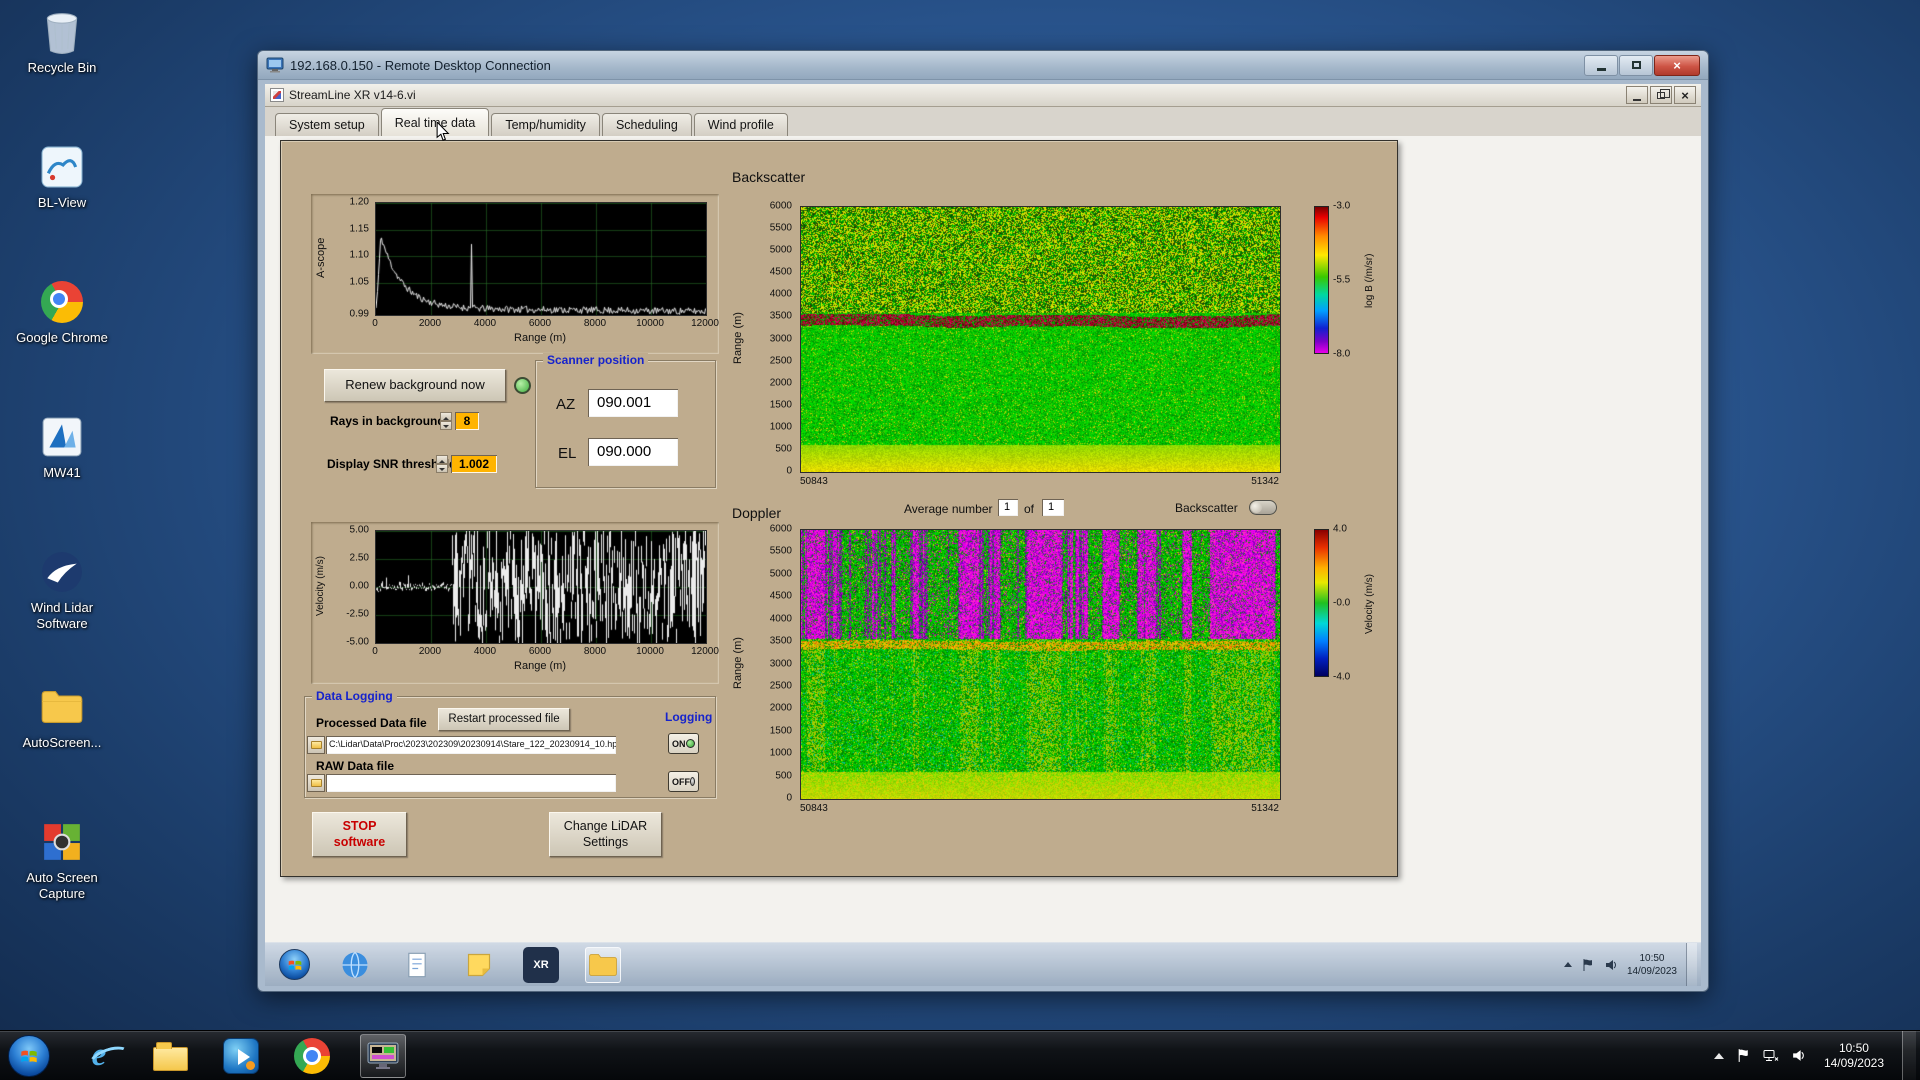  What do you see at coordinates (1661, 95) in the screenshot?
I see `app-restore-button` at bounding box center [1661, 95].